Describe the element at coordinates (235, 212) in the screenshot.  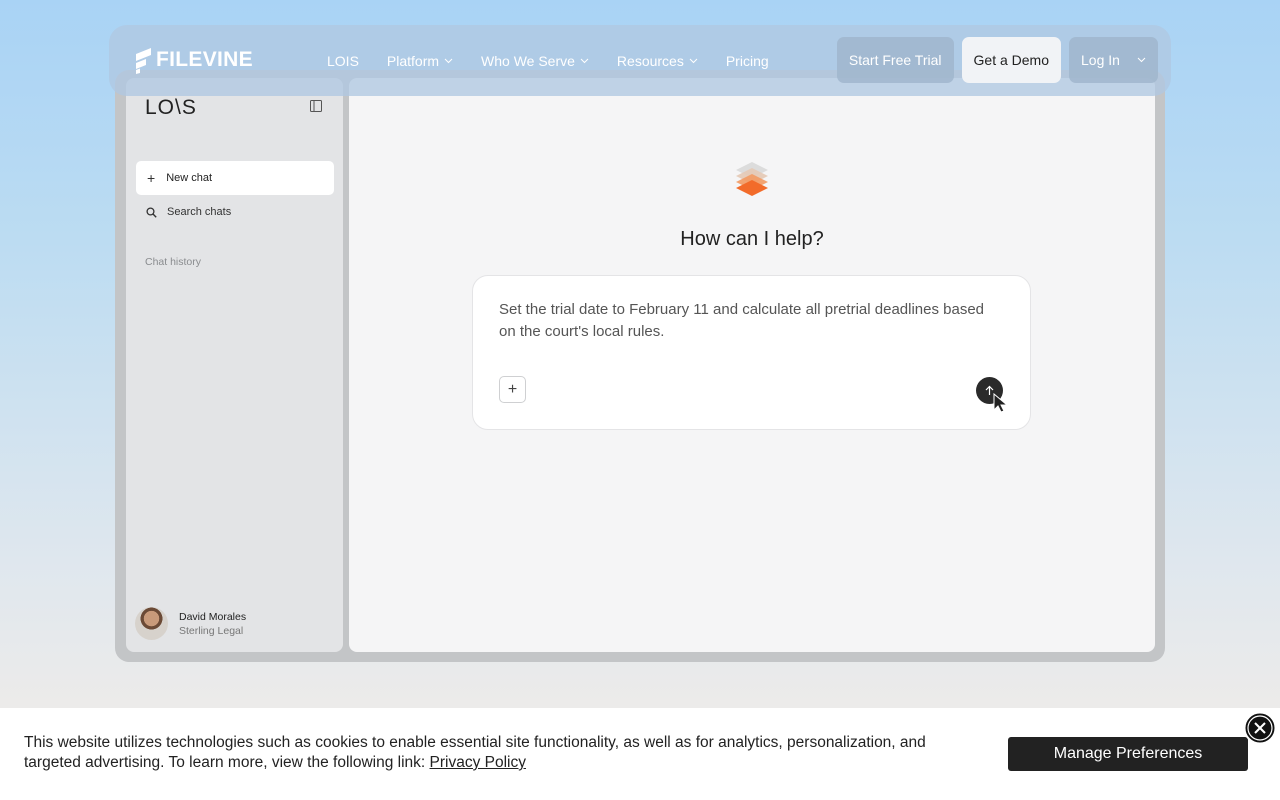
I see `search-chats-button: Search chats` at that location.